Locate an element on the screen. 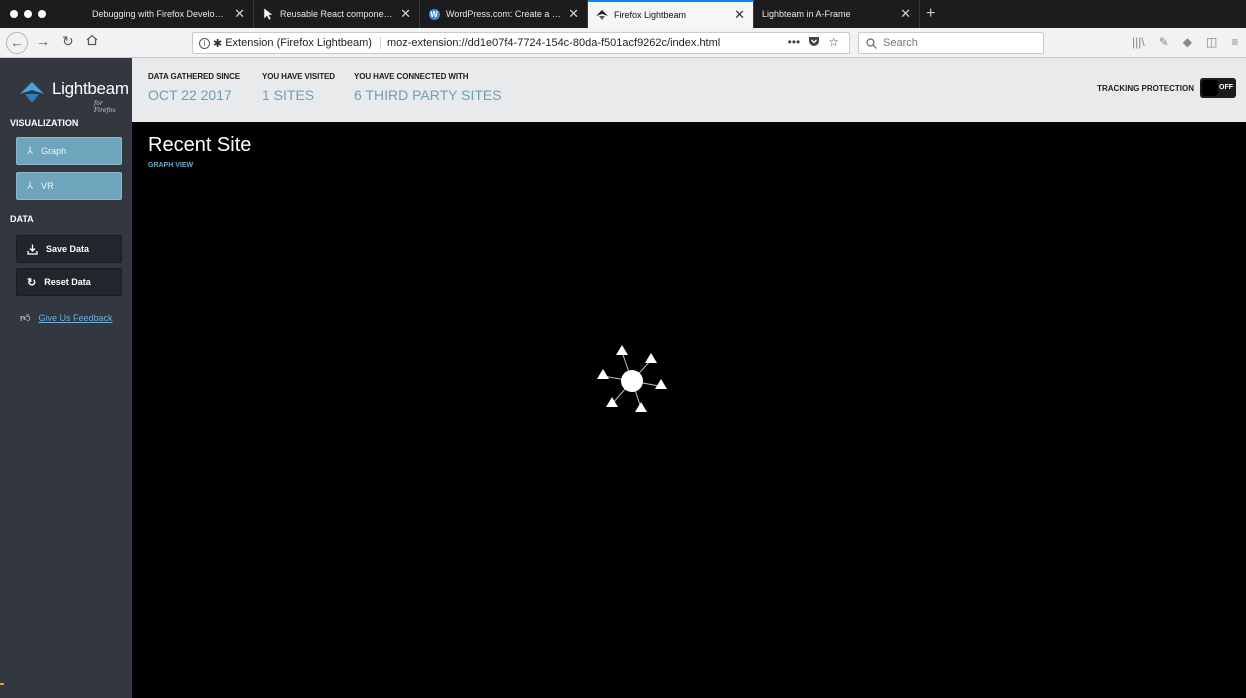  pocket-icon is located at coordinates (814, 41).